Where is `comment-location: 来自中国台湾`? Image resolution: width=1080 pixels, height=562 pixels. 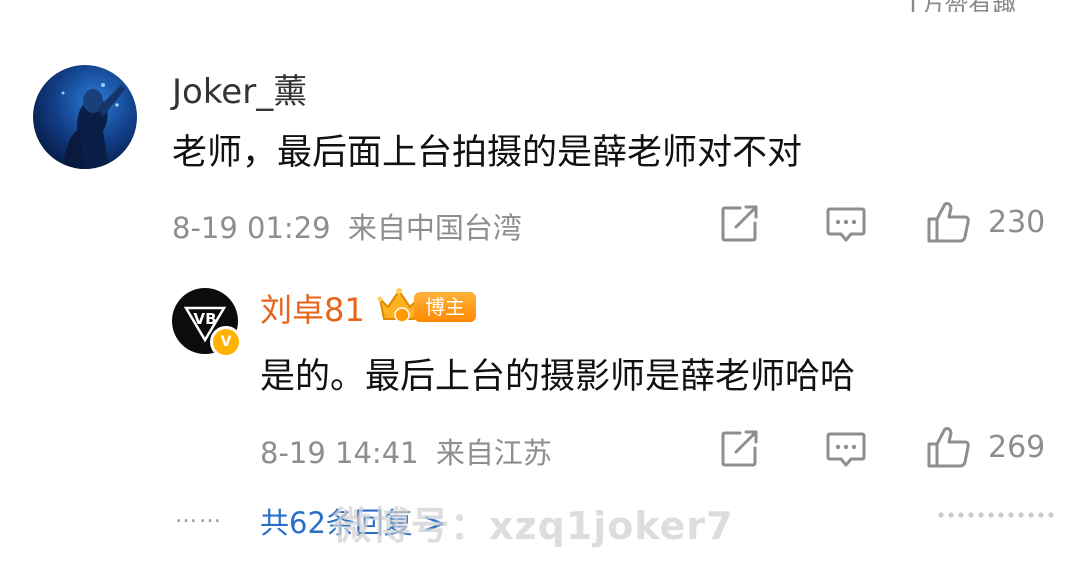 comment-location: 来自中国台湾 is located at coordinates (434, 228).